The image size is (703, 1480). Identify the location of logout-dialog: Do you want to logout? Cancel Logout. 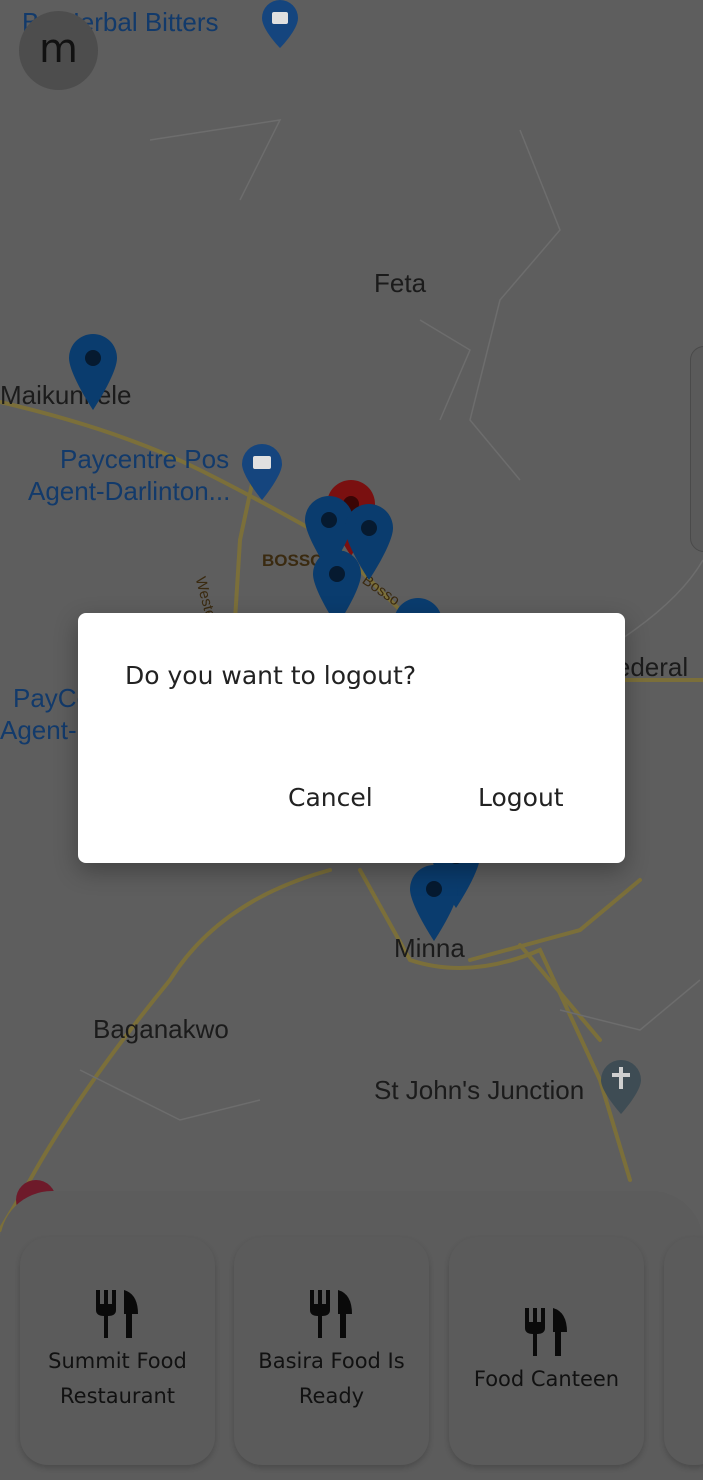
(351, 738).